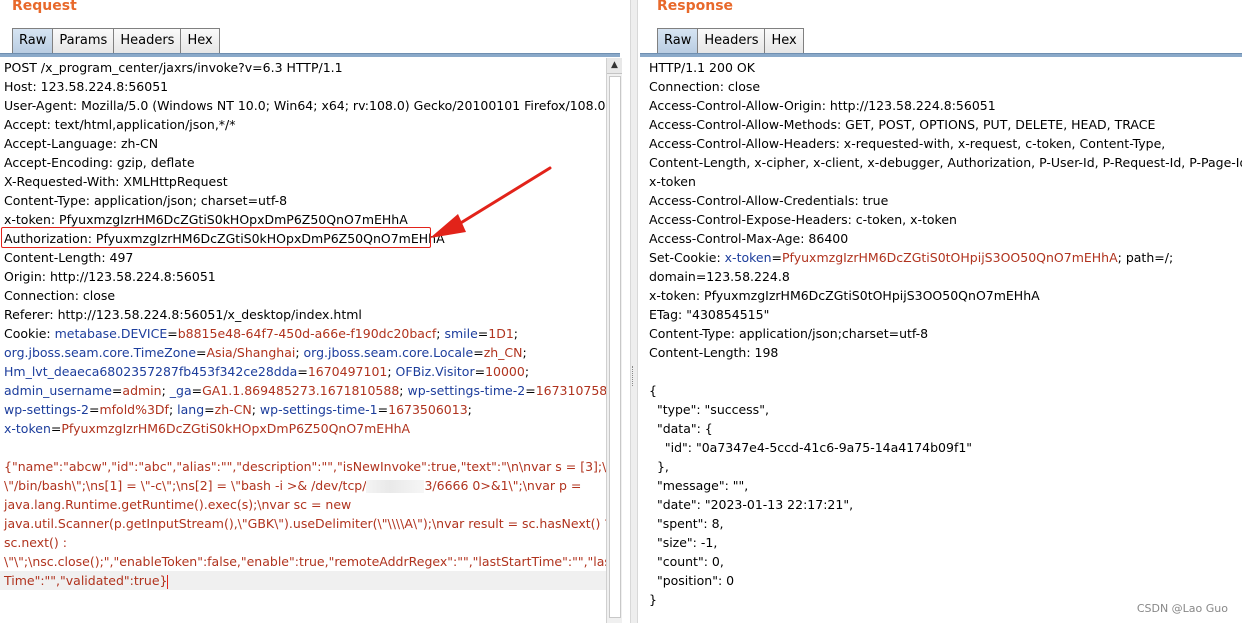 Image resolution: width=1242 pixels, height=623 pixels. I want to click on pane-splitter, so click(634, 311).